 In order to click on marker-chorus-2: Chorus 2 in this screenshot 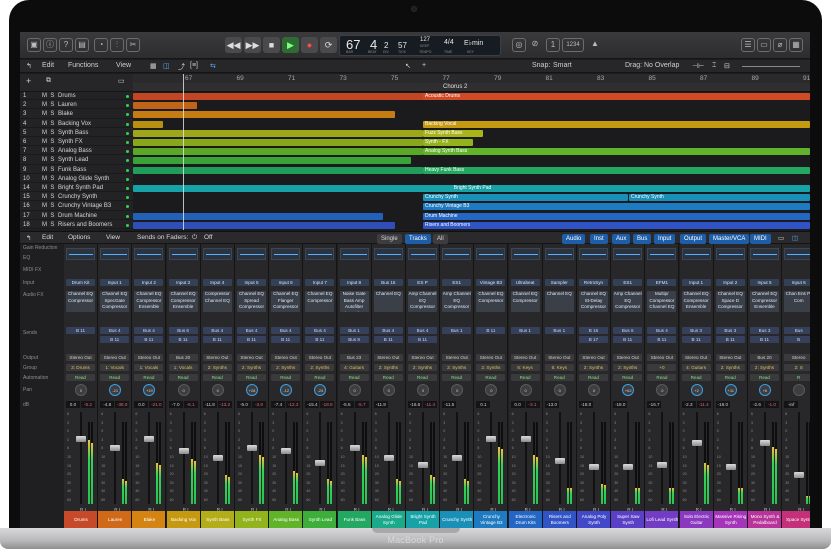, I will do `click(455, 87)`.